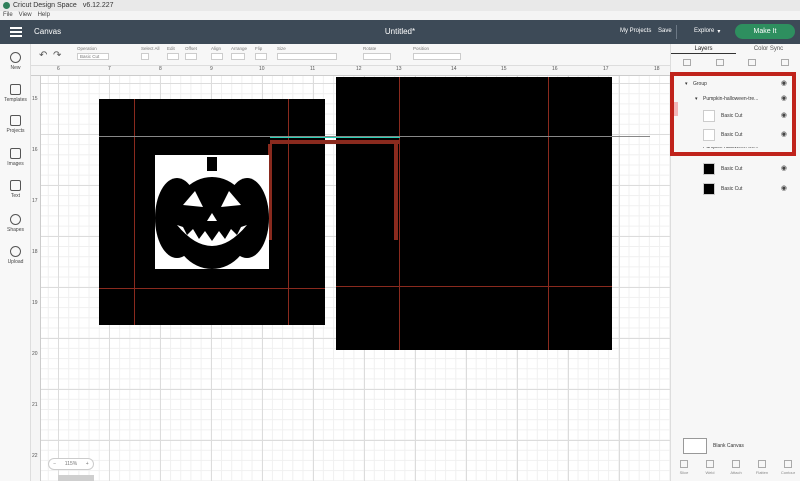 This screenshot has height=481, width=800. What do you see at coordinates (35, 405) in the screenshot?
I see `ruler-left-tick: 21` at bounding box center [35, 405].